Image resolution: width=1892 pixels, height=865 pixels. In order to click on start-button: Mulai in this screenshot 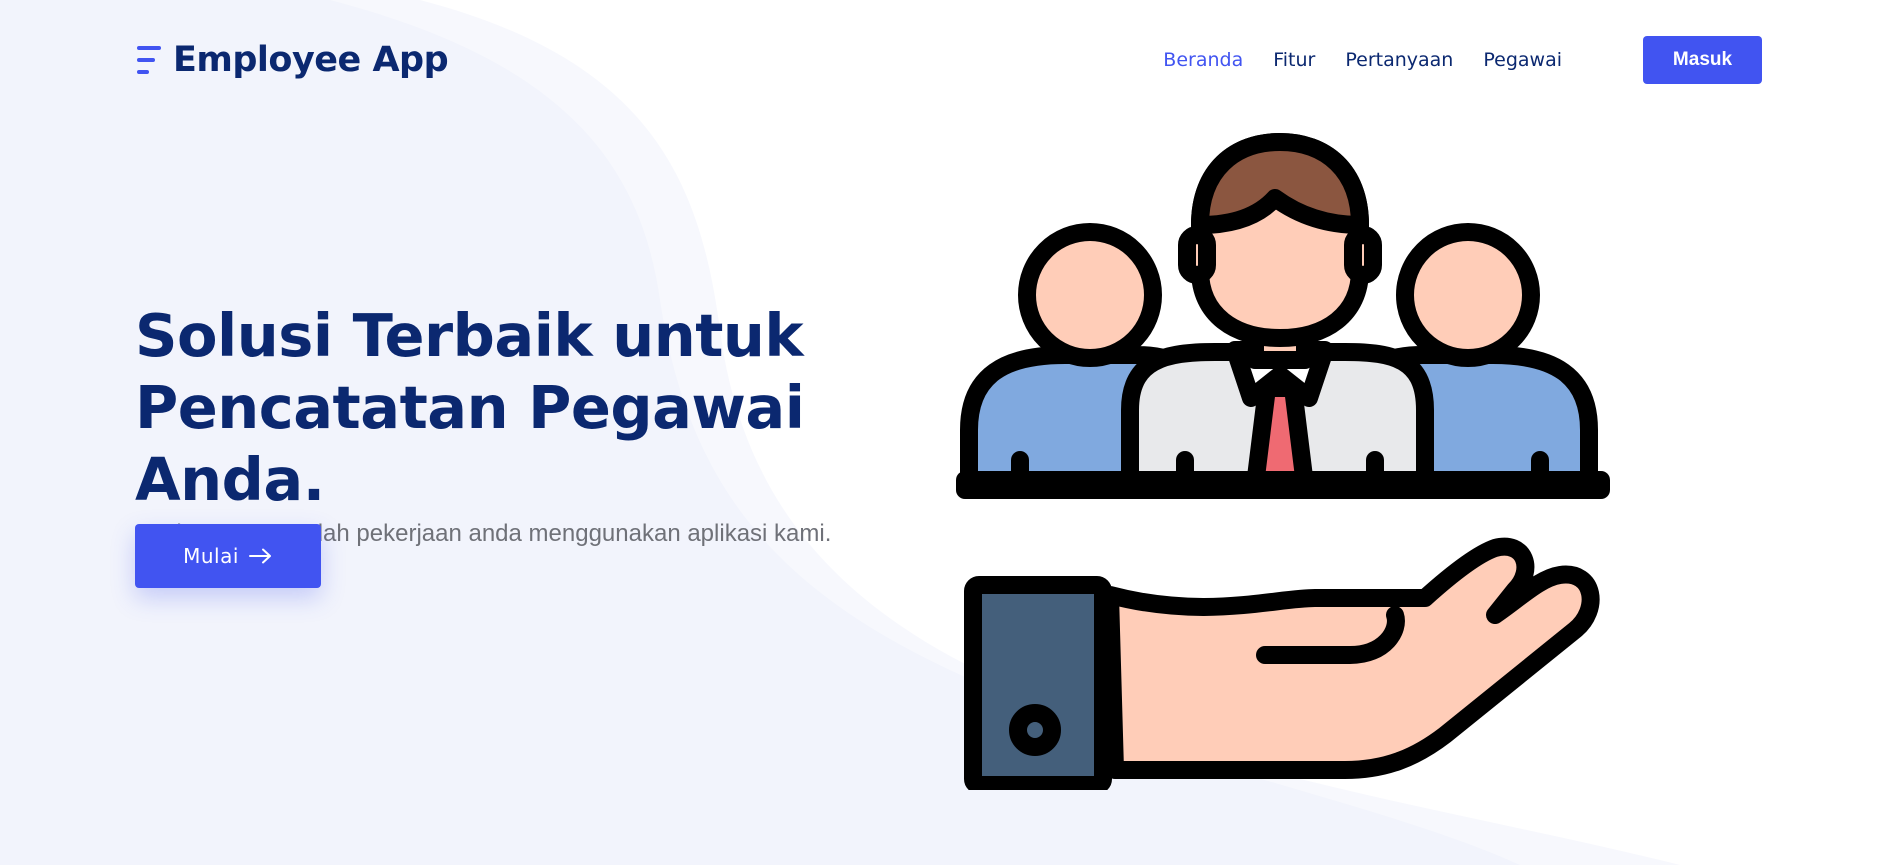, I will do `click(228, 556)`.